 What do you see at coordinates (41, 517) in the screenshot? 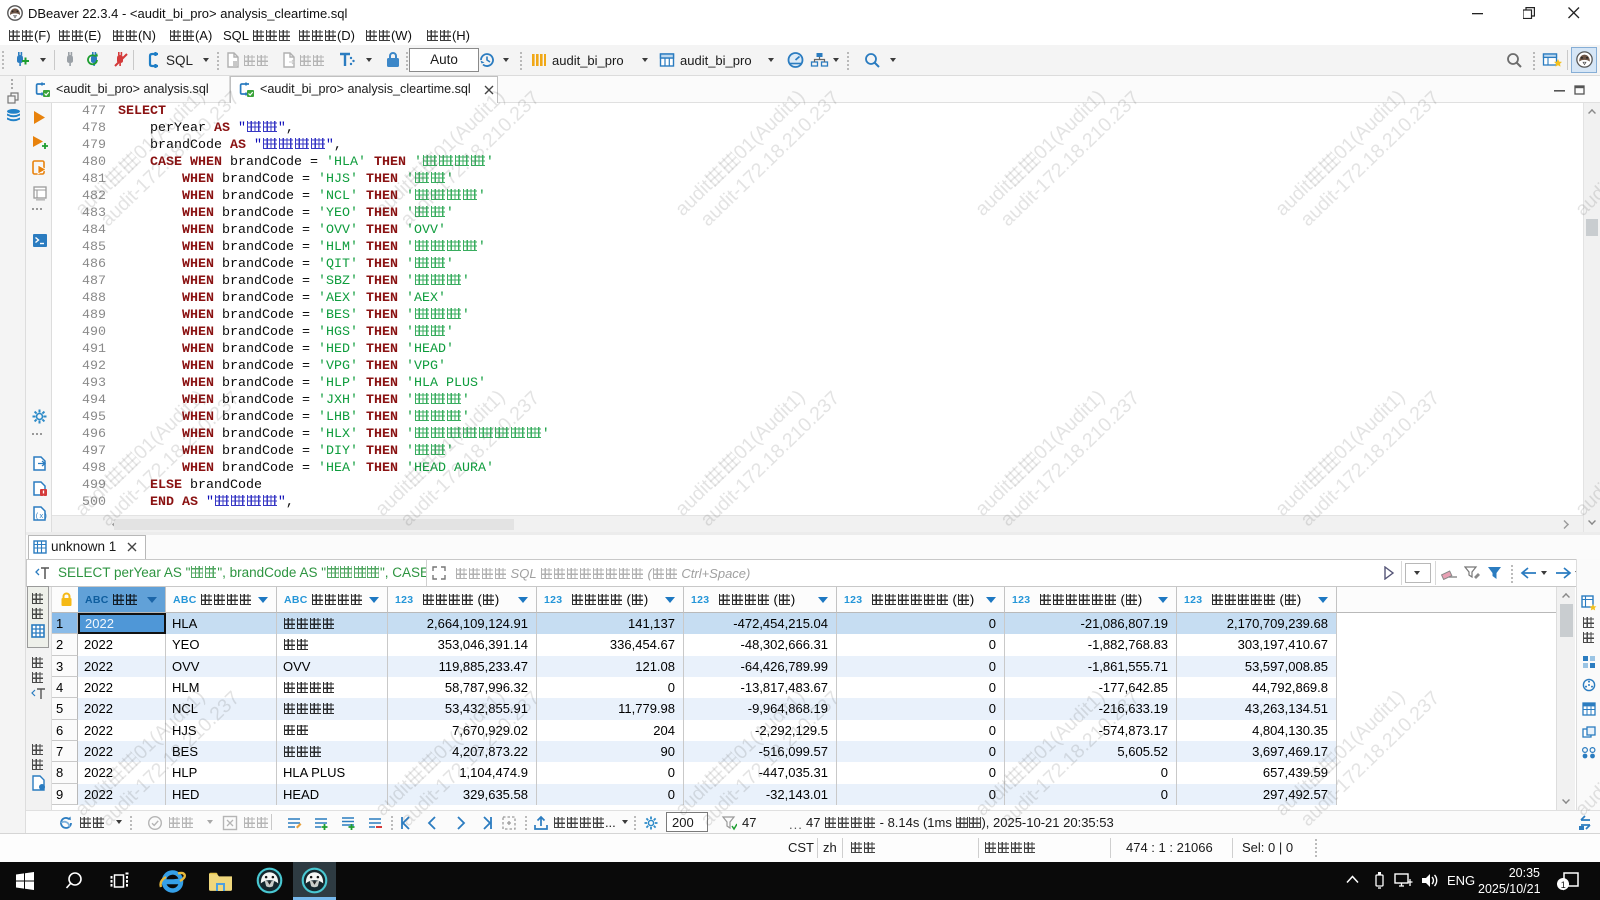
I see `svg-text: (x)` at bounding box center [41, 517].